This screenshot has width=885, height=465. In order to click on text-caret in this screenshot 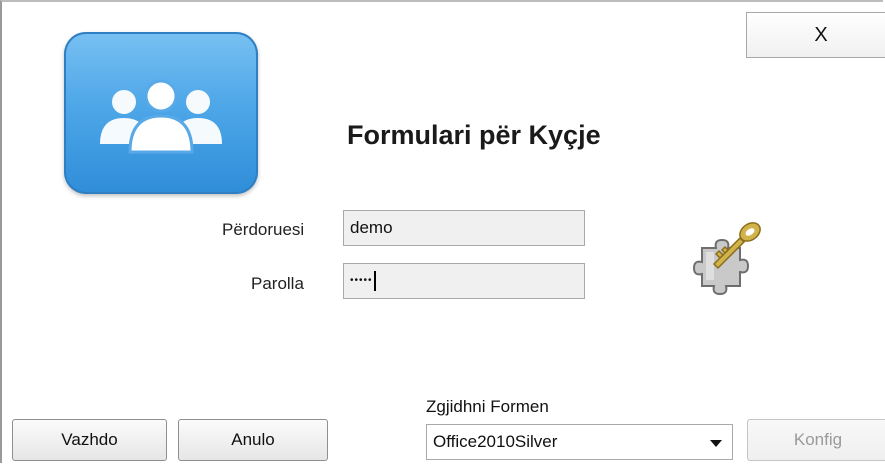, I will do `click(374, 281)`.